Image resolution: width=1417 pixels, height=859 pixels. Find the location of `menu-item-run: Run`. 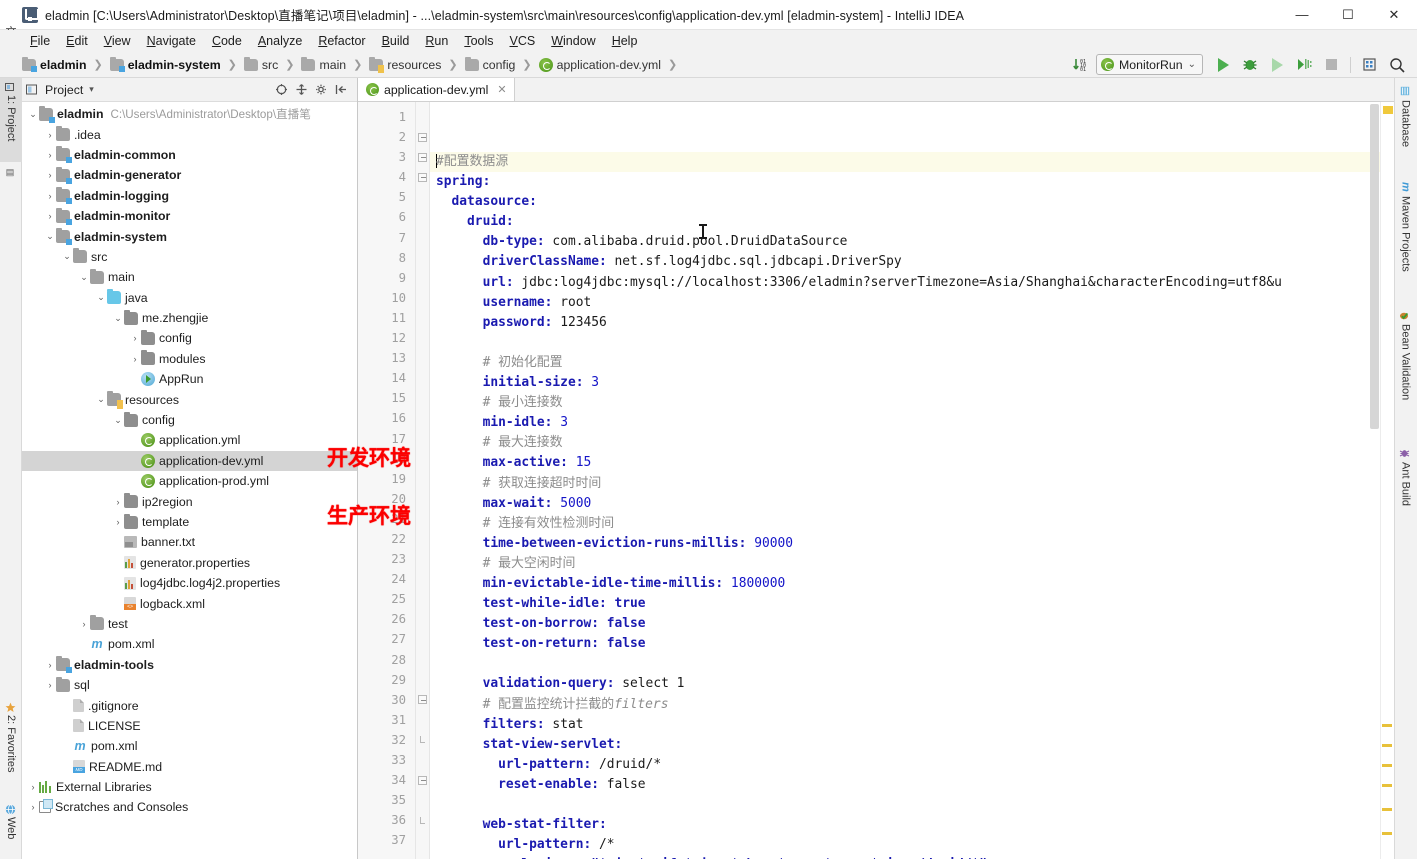

menu-item-run: Run is located at coordinates (436, 41).